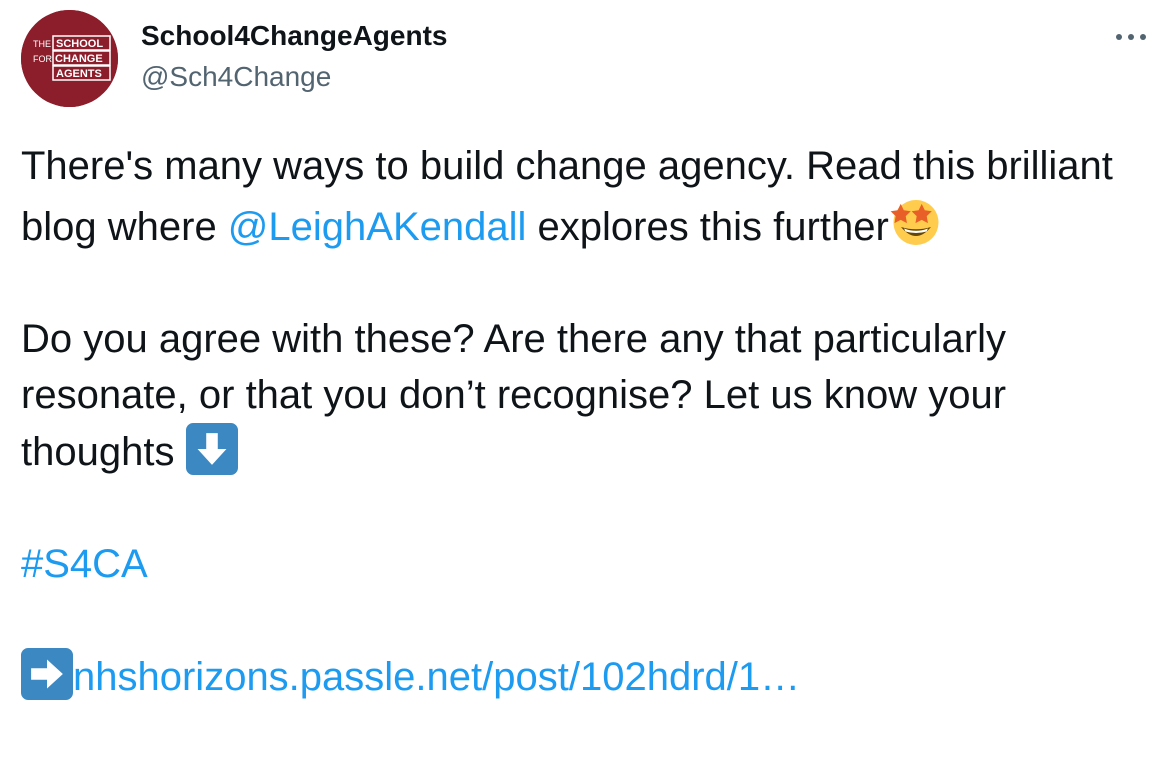  I want to click on hashtag-link: #S4CA, so click(84, 564).